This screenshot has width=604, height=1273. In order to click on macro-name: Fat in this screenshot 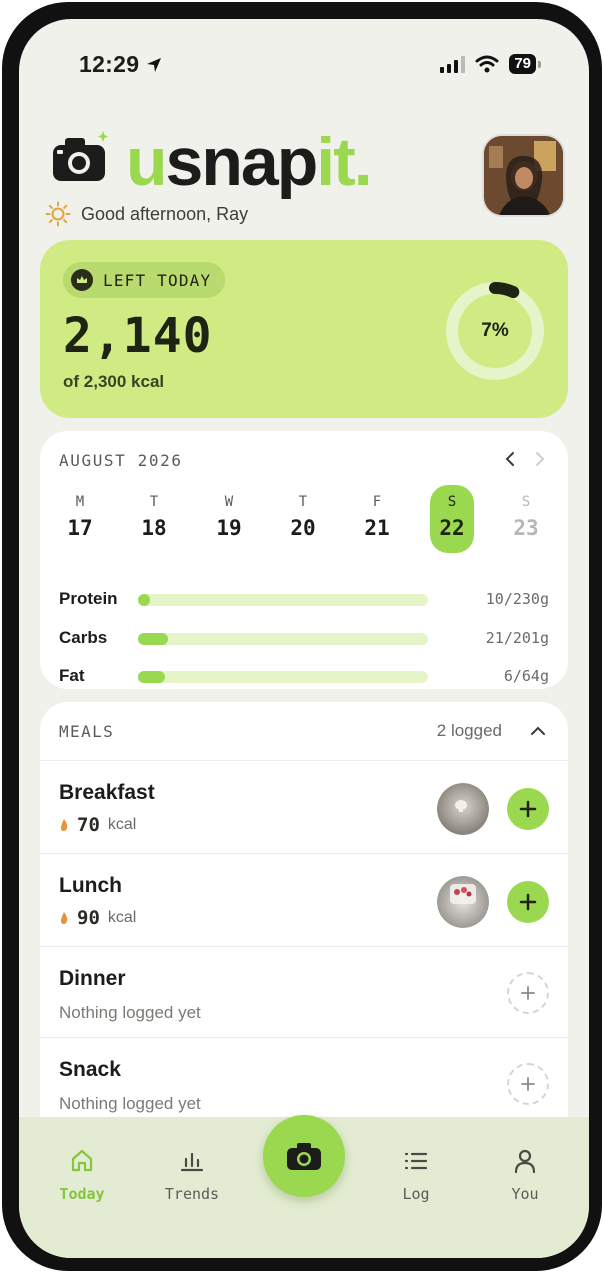, I will do `click(72, 675)`.